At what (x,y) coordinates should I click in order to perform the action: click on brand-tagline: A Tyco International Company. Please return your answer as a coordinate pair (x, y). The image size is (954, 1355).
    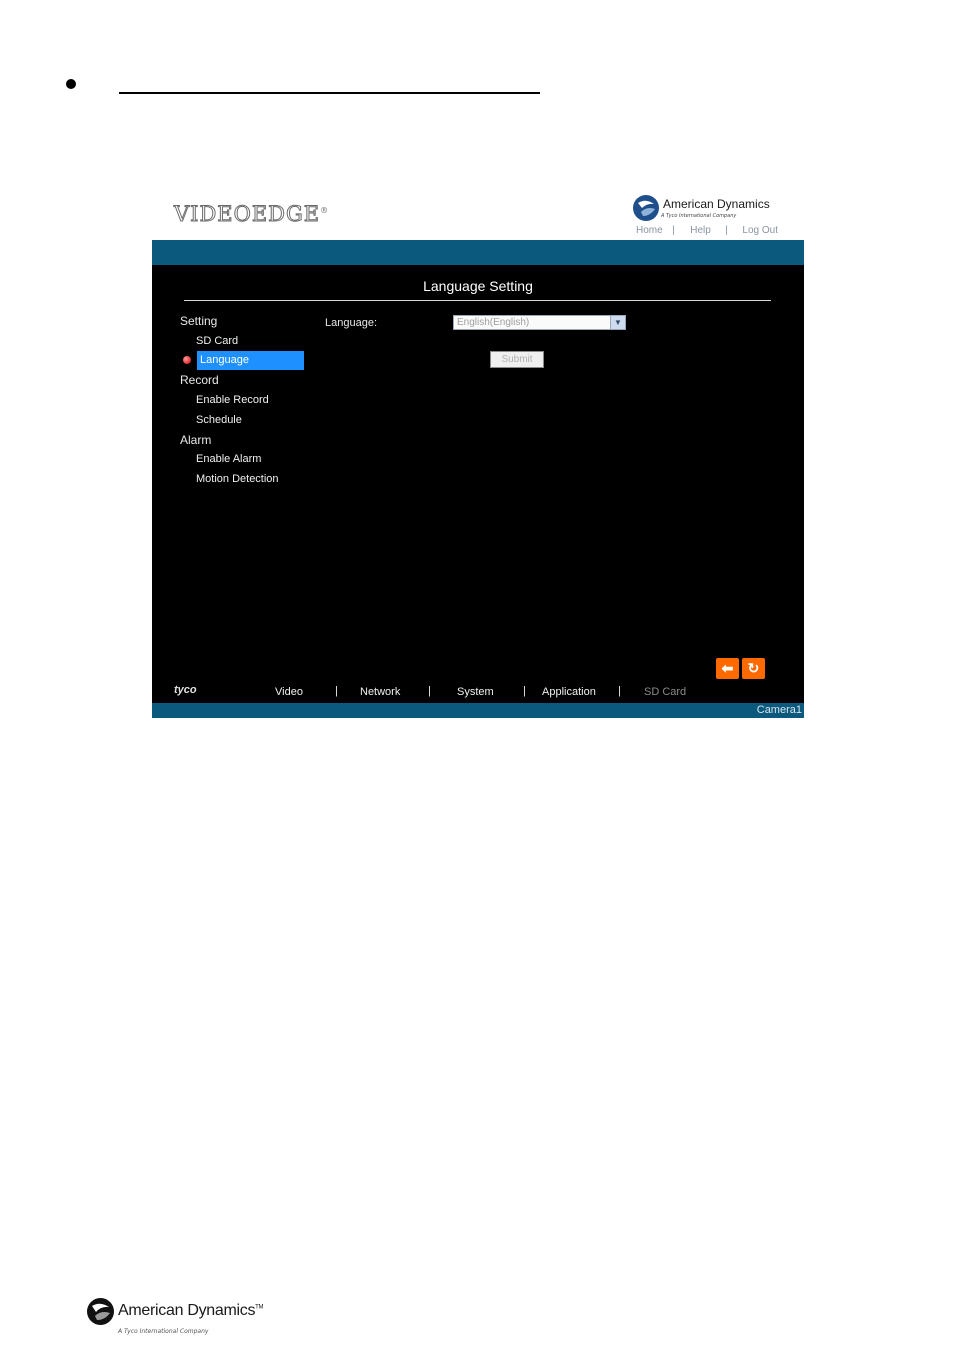
    Looking at the image, I should click on (699, 216).